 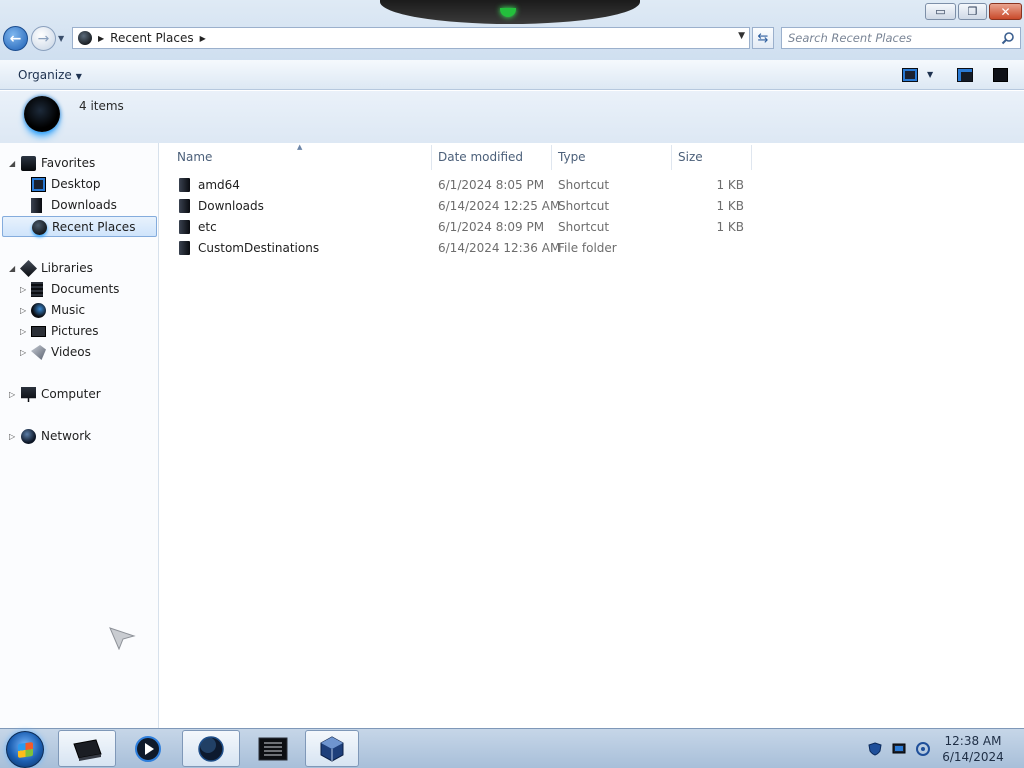 I want to click on back-button: ←, so click(x=15, y=38).